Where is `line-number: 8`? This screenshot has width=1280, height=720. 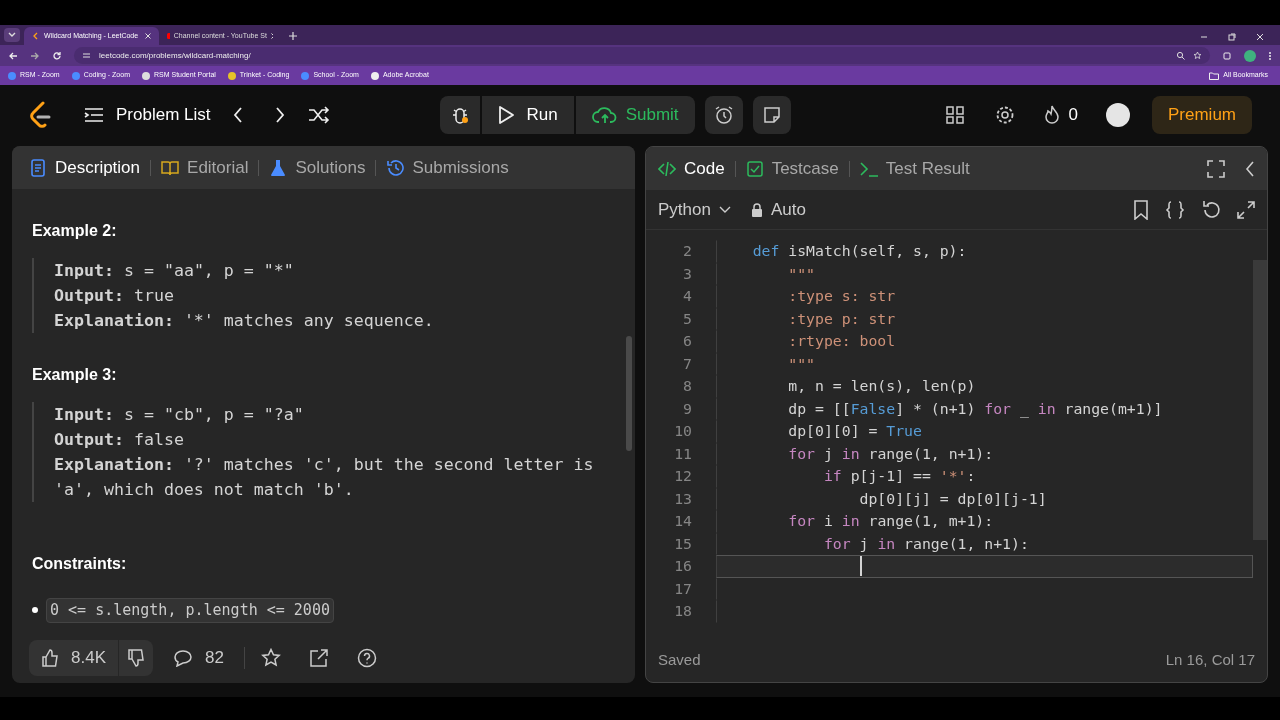 line-number: 8 is located at coordinates (687, 386).